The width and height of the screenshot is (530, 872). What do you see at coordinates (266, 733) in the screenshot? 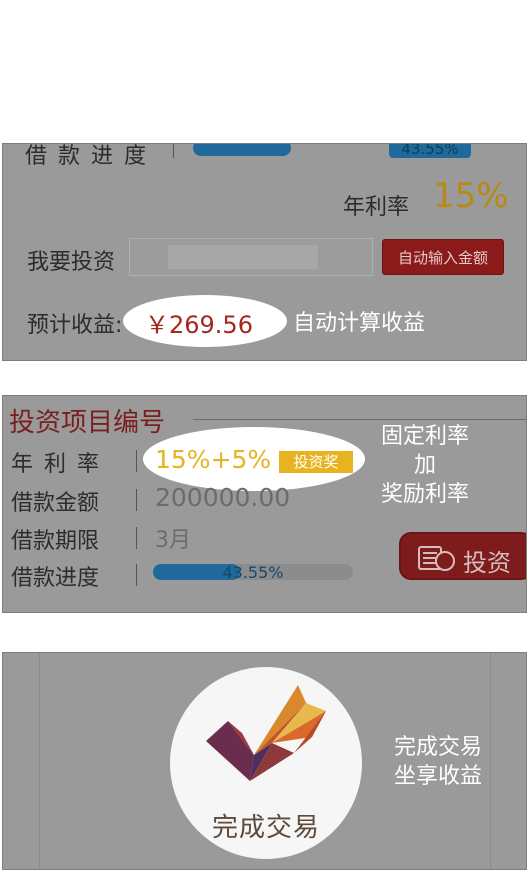
I see `checkmark-icon` at bounding box center [266, 733].